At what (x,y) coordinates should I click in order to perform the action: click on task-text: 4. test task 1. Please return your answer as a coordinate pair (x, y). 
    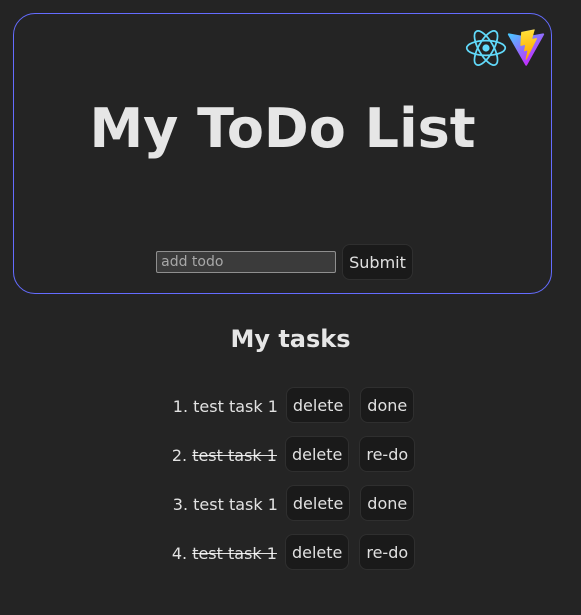
    Looking at the image, I should click on (224, 554).